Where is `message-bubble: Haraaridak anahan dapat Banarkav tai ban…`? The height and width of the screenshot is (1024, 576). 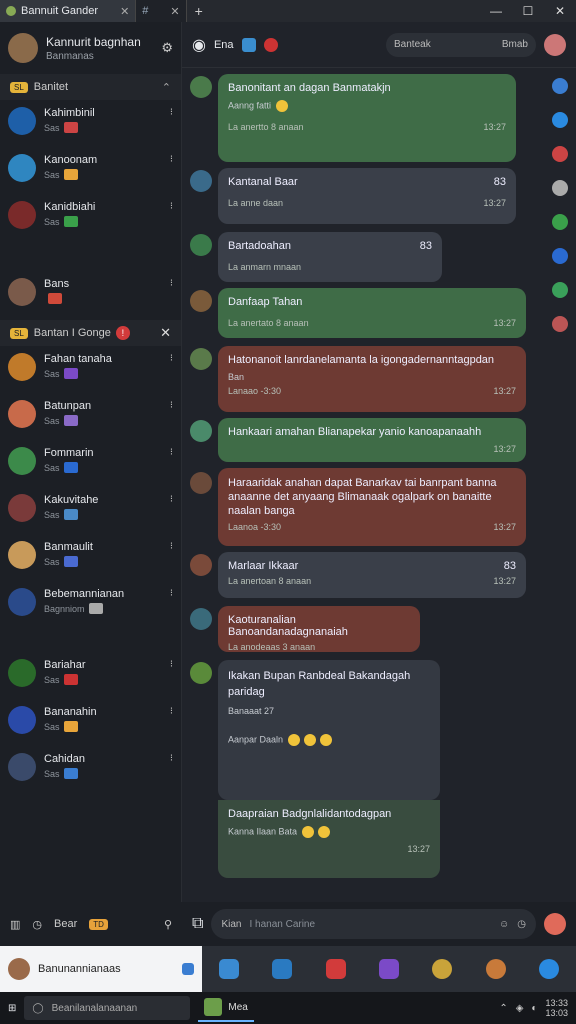 message-bubble: Haraaridak anahan dapat Banarkav tai ban… is located at coordinates (372, 507).